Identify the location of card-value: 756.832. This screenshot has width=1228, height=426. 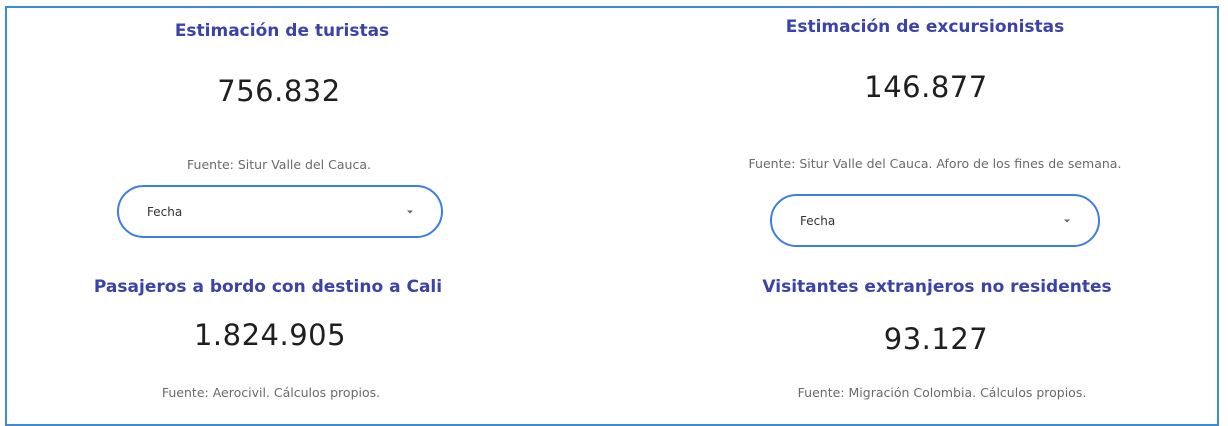
(279, 91).